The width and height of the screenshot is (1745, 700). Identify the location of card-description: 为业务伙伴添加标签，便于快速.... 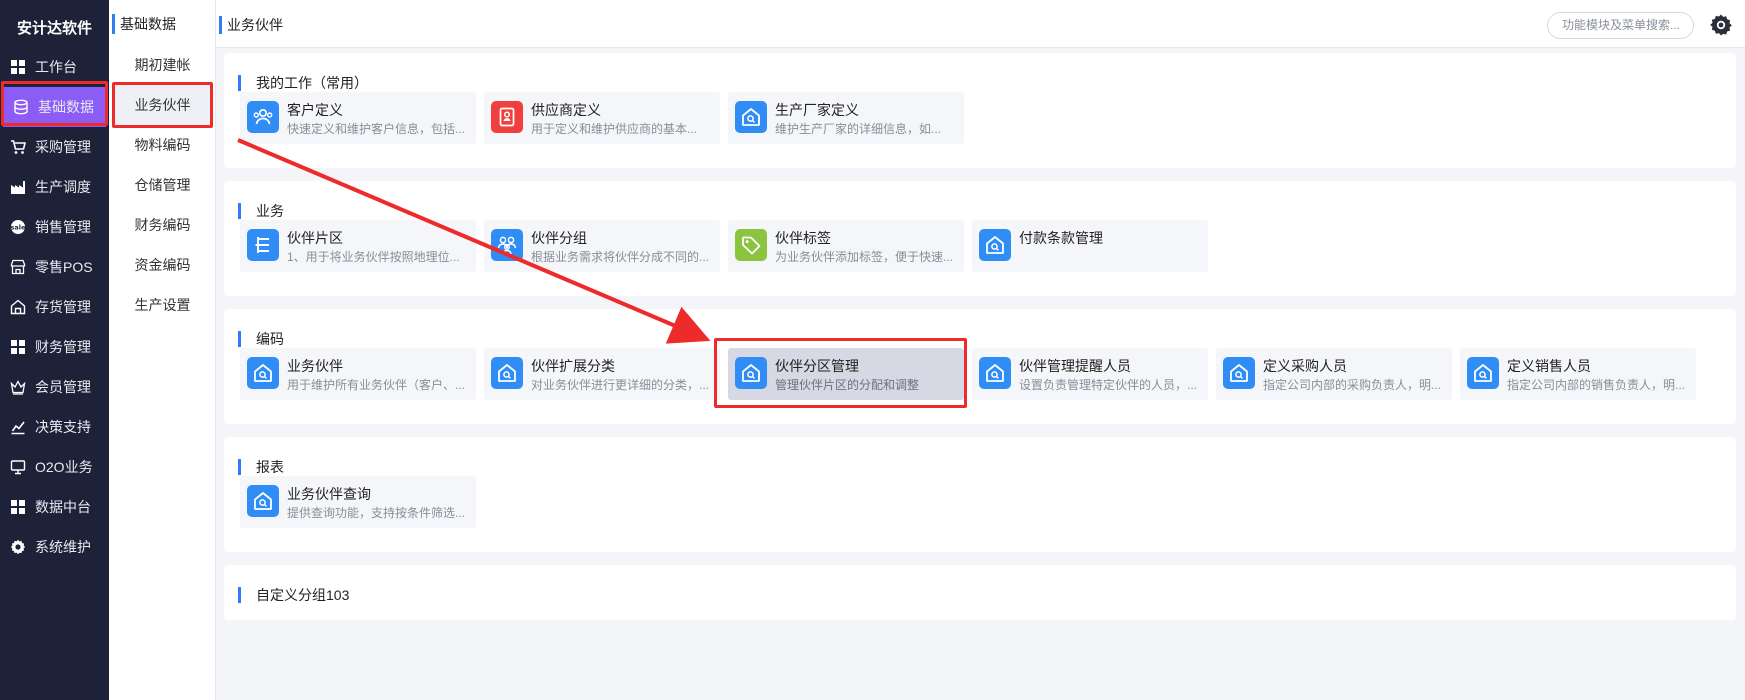
(864, 257).